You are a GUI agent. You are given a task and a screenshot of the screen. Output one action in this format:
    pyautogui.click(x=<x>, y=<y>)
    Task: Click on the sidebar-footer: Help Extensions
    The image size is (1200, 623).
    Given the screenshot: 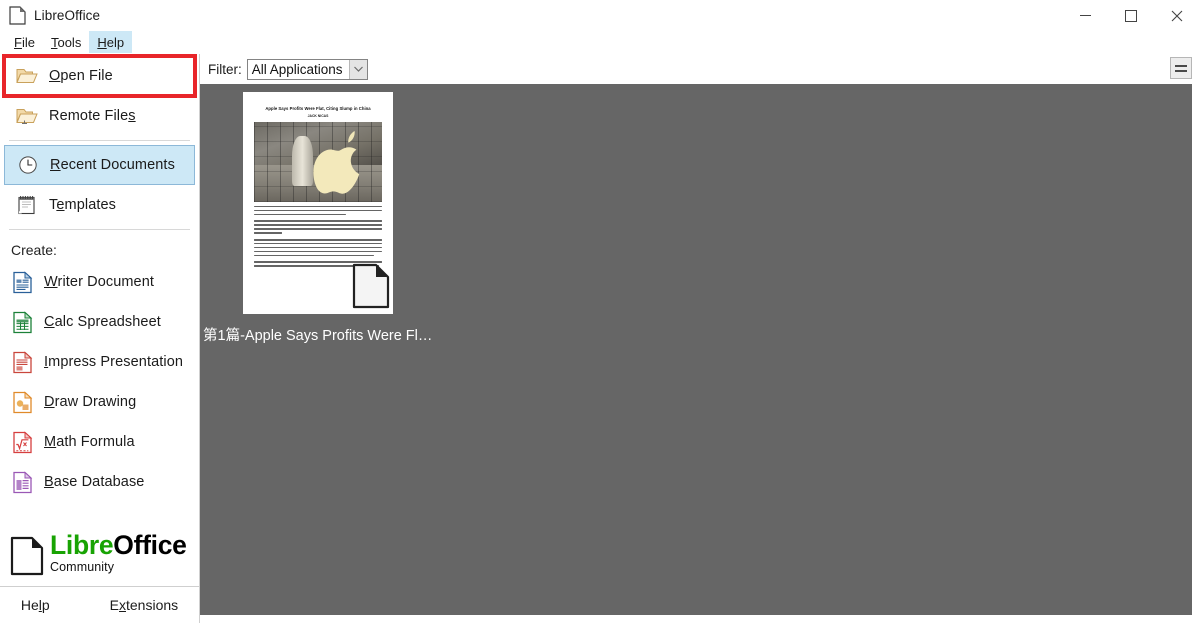 What is the action you would take?
    pyautogui.click(x=99, y=605)
    